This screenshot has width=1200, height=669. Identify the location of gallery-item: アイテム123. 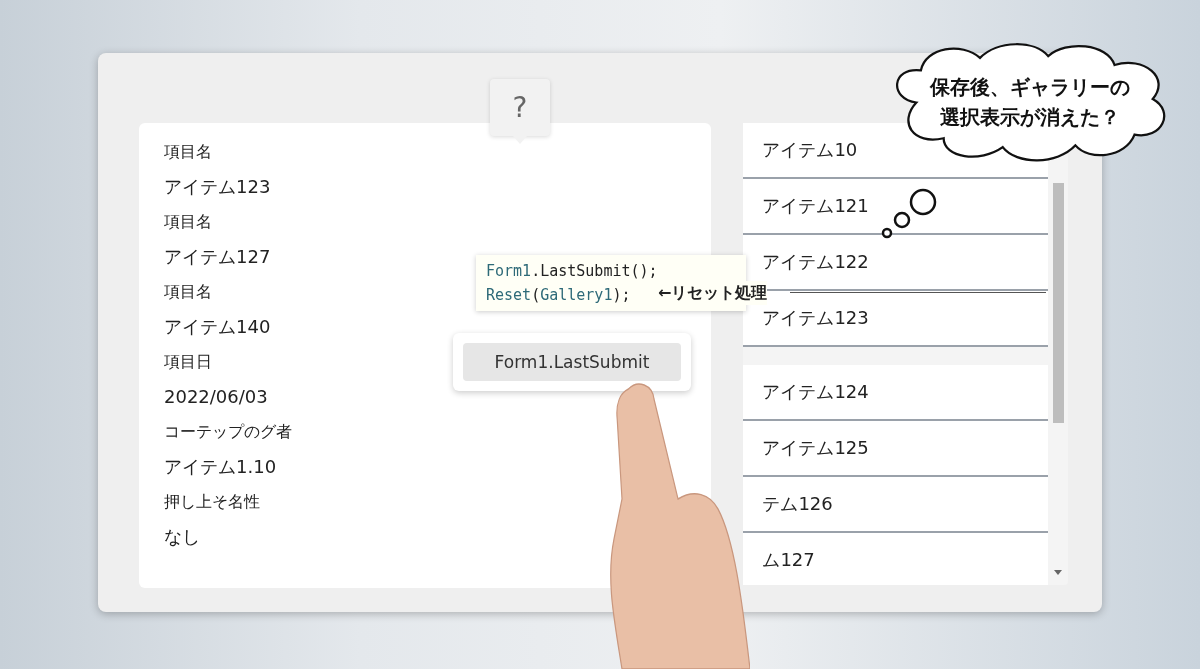
(815, 317).